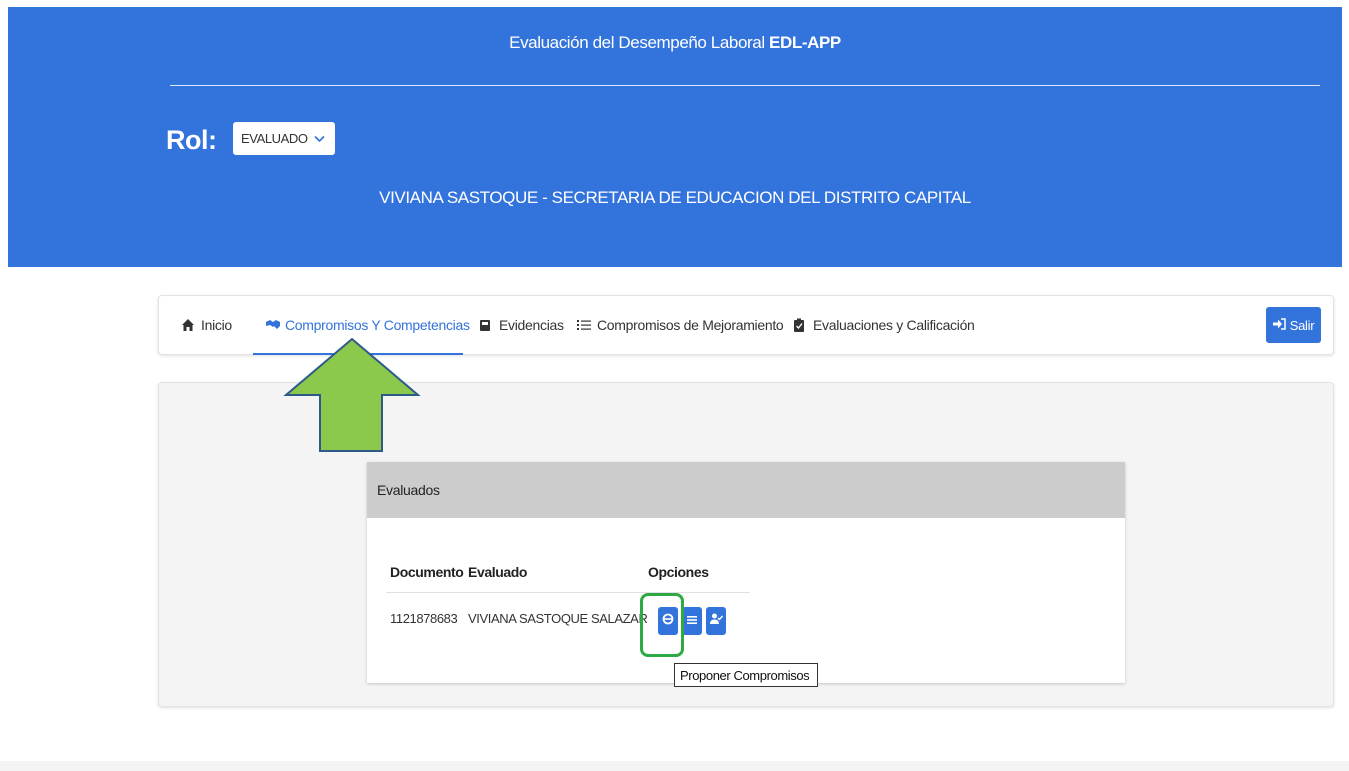 The width and height of the screenshot is (1349, 771). What do you see at coordinates (486, 325) in the screenshot?
I see `lock-icon` at bounding box center [486, 325].